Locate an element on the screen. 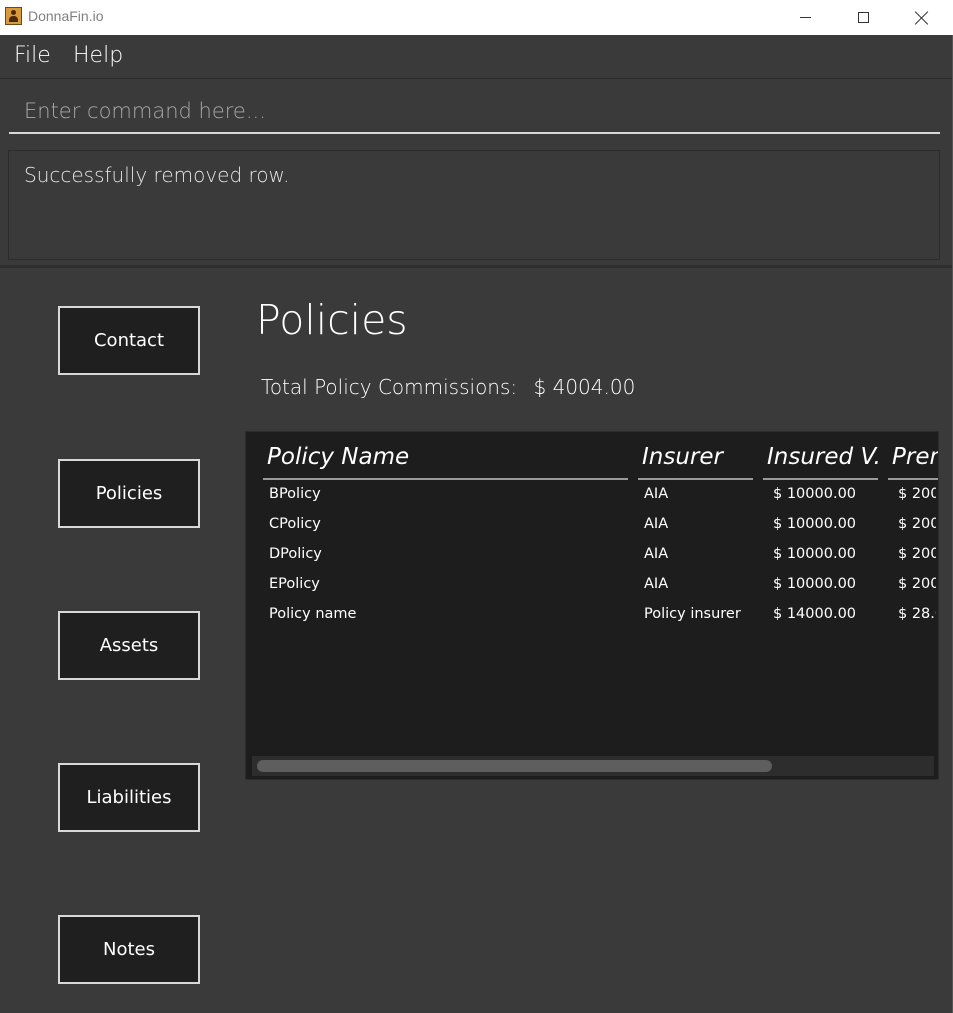 The height and width of the screenshot is (1013, 953). cell-policy-name: DPolicy is located at coordinates (295, 554).